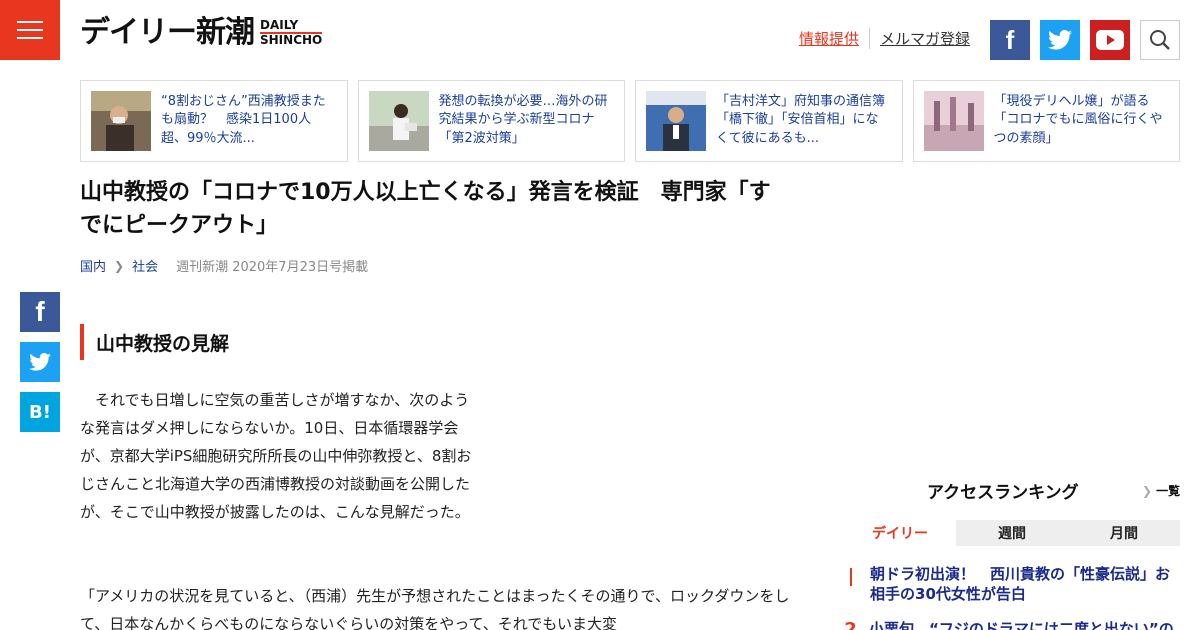  I want to click on ranking-item: 2 小栗旬、“フジのドラマには二度と出ない”の激怒, so click(1012, 624).